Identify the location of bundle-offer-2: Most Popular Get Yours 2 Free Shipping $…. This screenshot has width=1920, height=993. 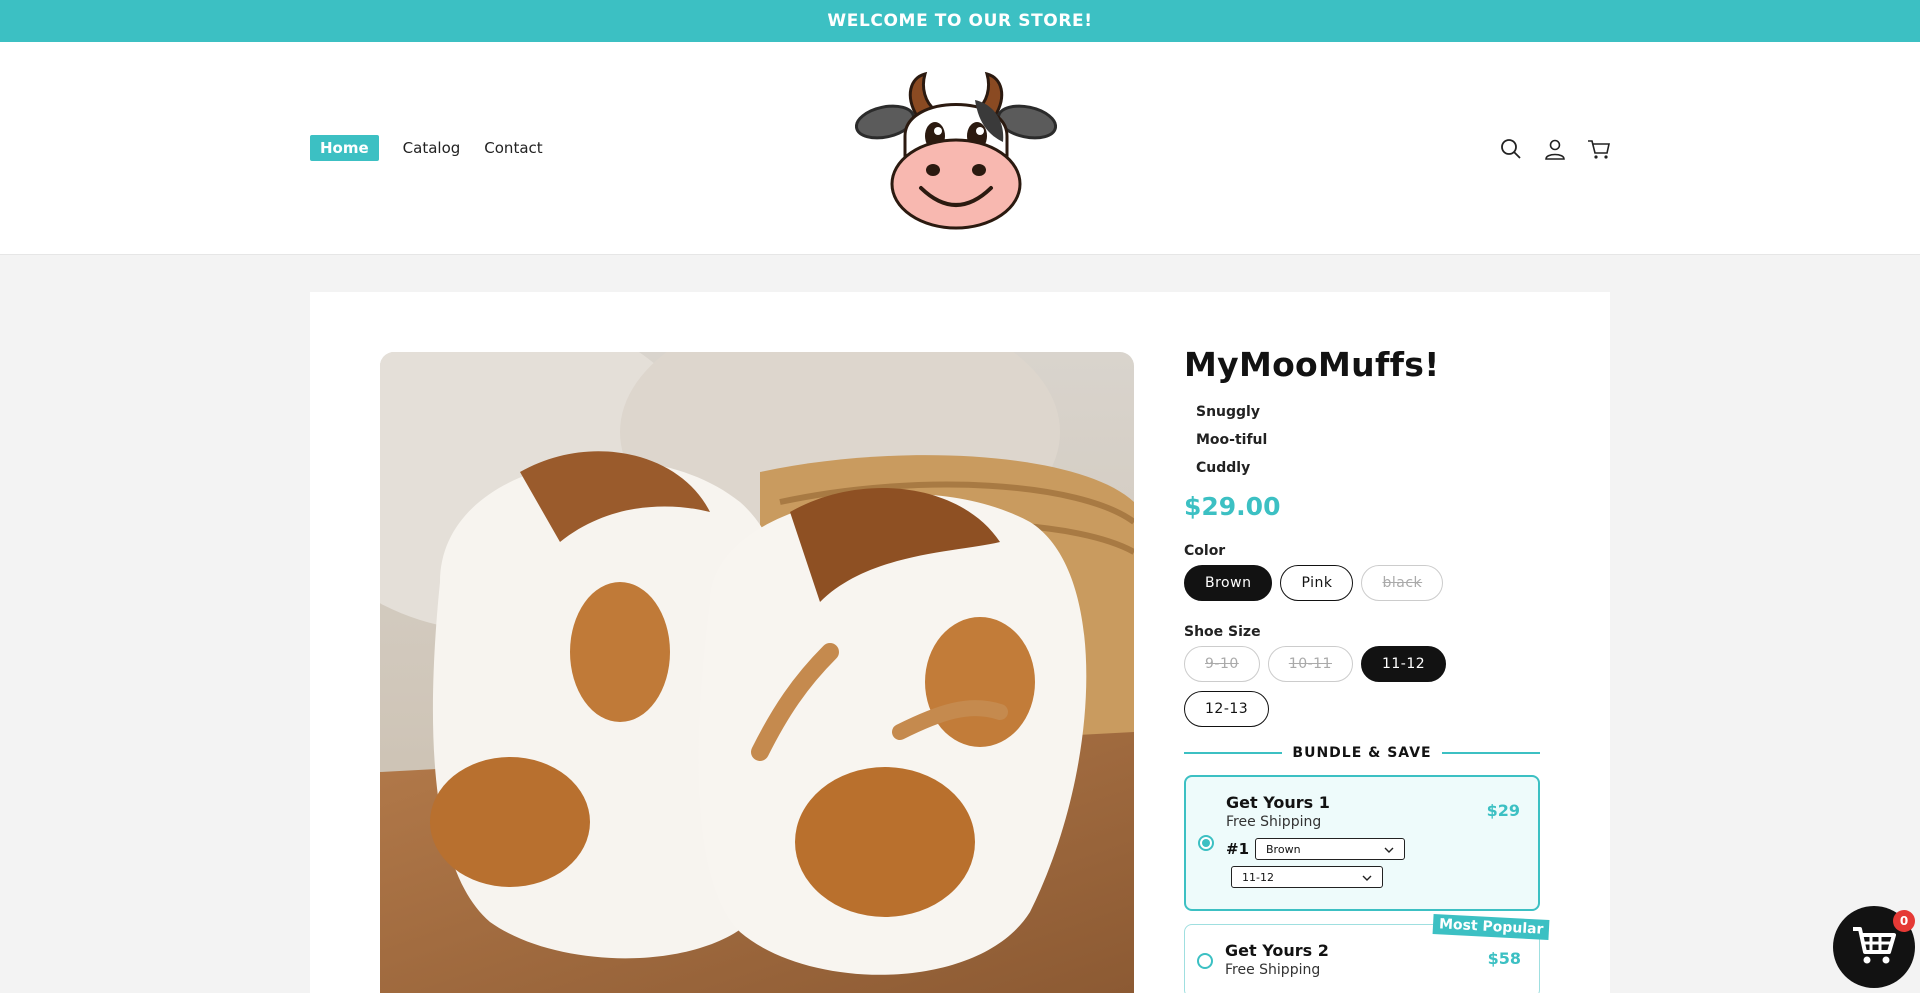
(1367, 953).